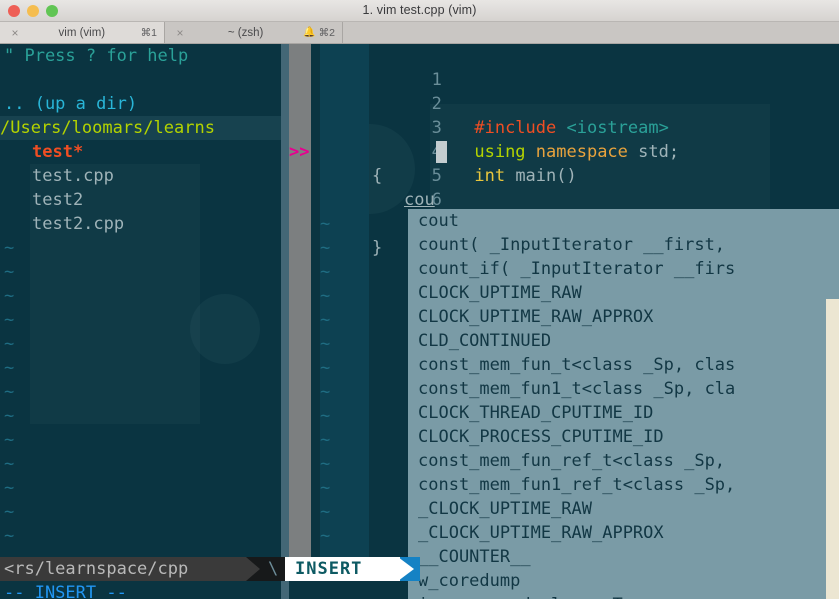 Image resolution: width=839 pixels, height=599 pixels. What do you see at coordinates (571, 461) in the screenshot?
I see `autocomplete-item: const_mem_fun_ref_t<class _Sp,` at bounding box center [571, 461].